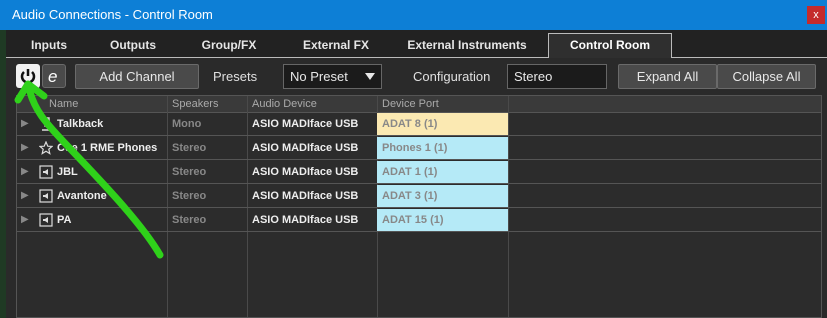  I want to click on configuration-field: Stereo, so click(557, 76).